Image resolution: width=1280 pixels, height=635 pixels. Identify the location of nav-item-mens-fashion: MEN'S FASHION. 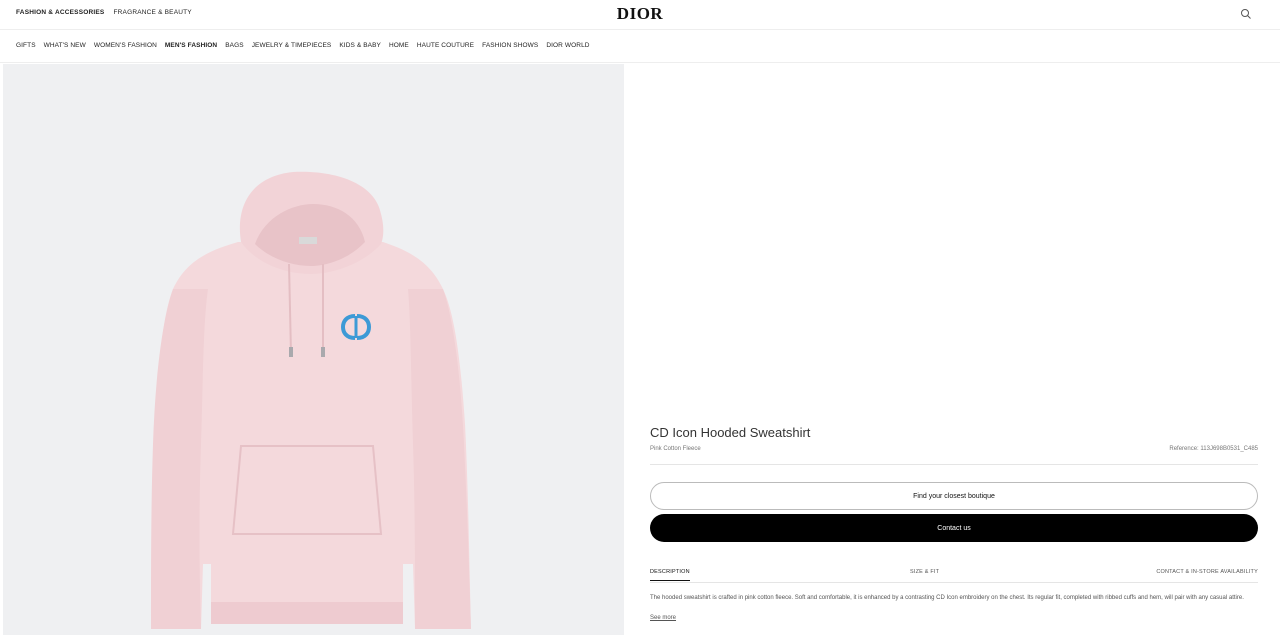
(191, 45).